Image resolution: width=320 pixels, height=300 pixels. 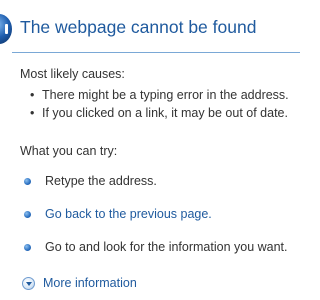 I want to click on info-icon, so click(x=6, y=29).